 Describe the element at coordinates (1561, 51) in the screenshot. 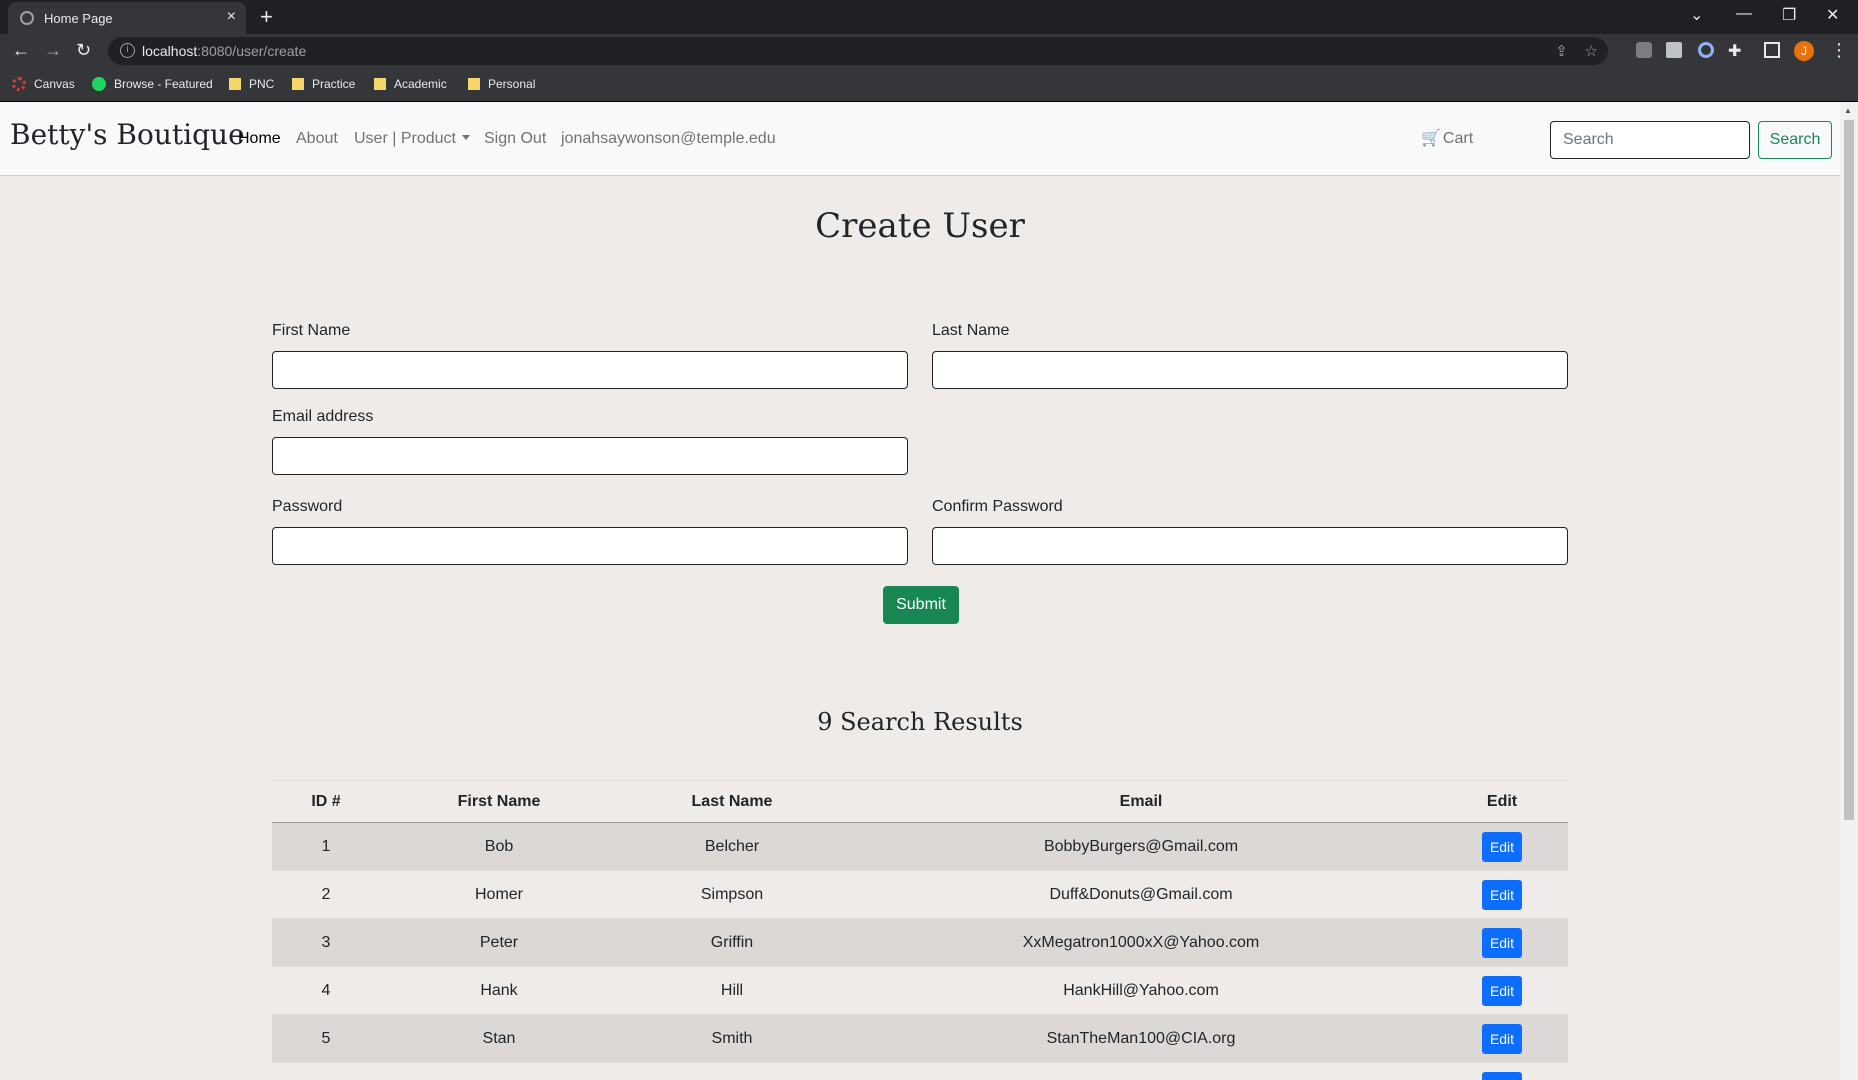

I see `share-icon: ⇪` at that location.